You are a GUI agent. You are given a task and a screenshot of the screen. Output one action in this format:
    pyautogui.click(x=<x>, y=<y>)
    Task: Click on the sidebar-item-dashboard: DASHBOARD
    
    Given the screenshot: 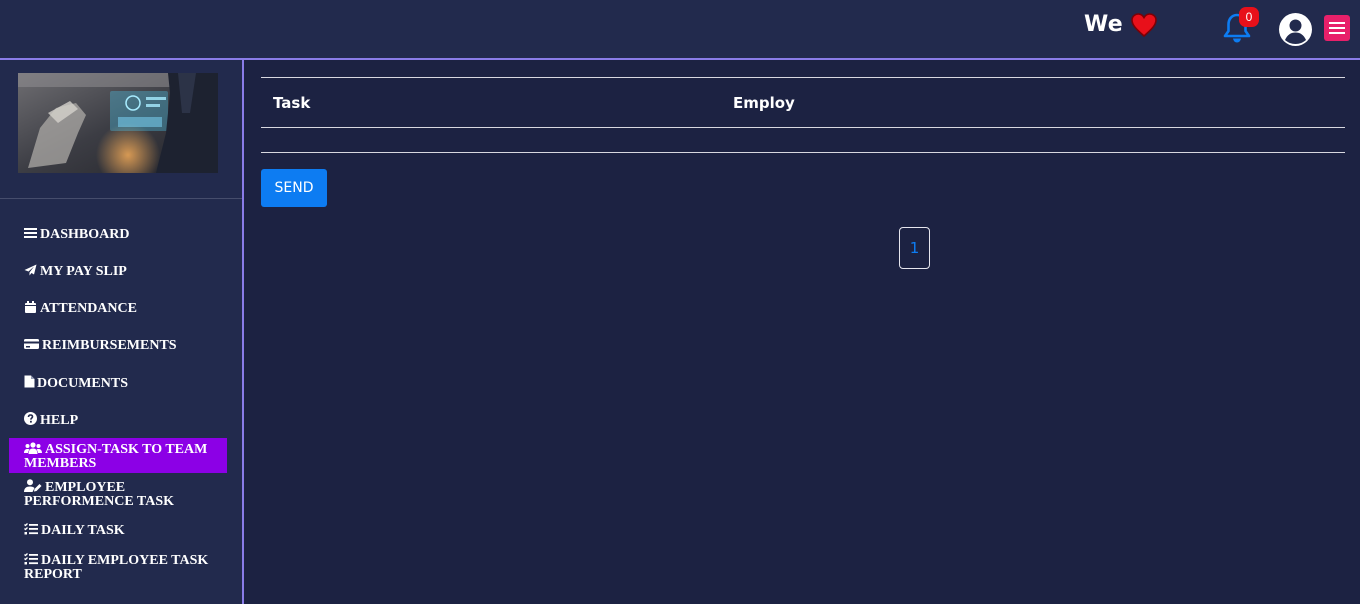 What is the action you would take?
    pyautogui.click(x=118, y=234)
    